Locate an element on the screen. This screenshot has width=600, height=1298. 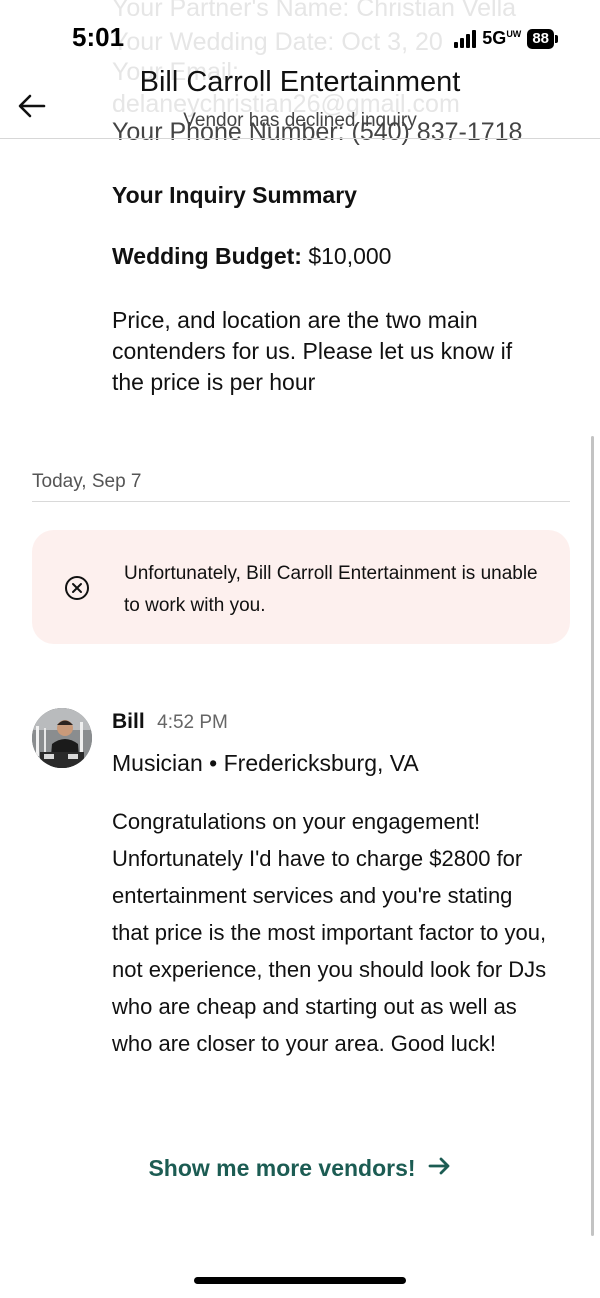
wedding-budget-value: $10,000 is located at coordinates (350, 256).